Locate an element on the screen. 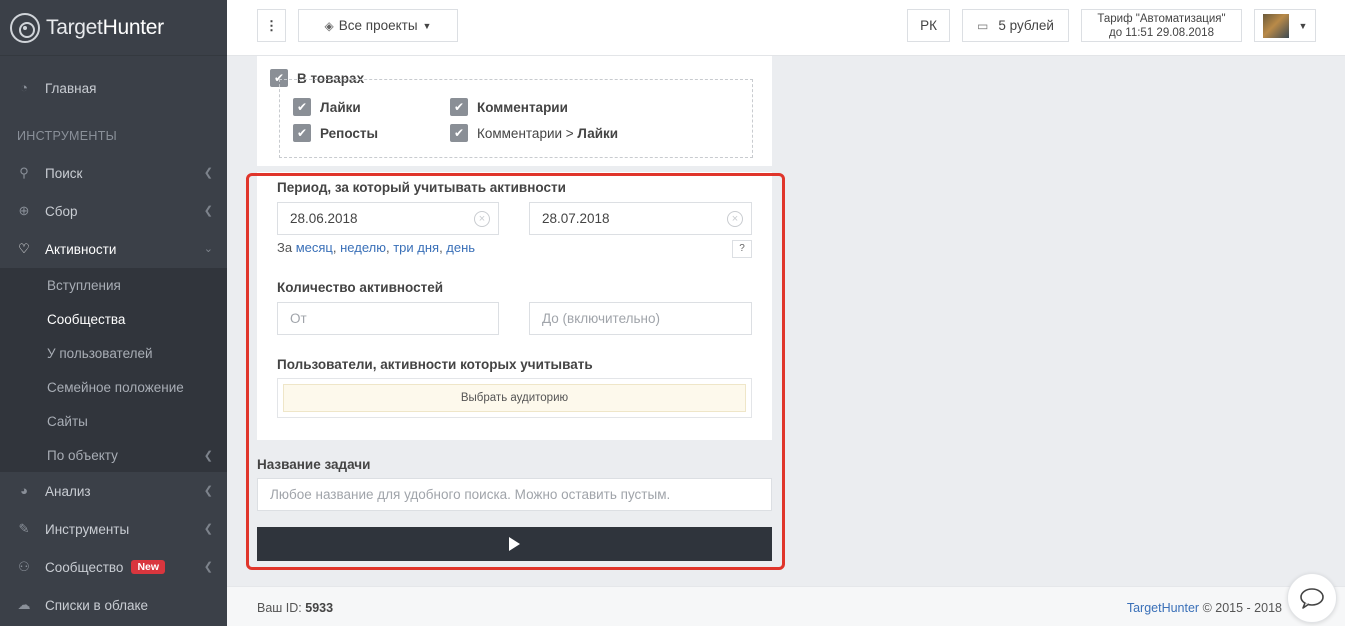 The height and width of the screenshot is (626, 1345). sidebar-item-search: ⚲ Поиск ❮ is located at coordinates (113, 173).